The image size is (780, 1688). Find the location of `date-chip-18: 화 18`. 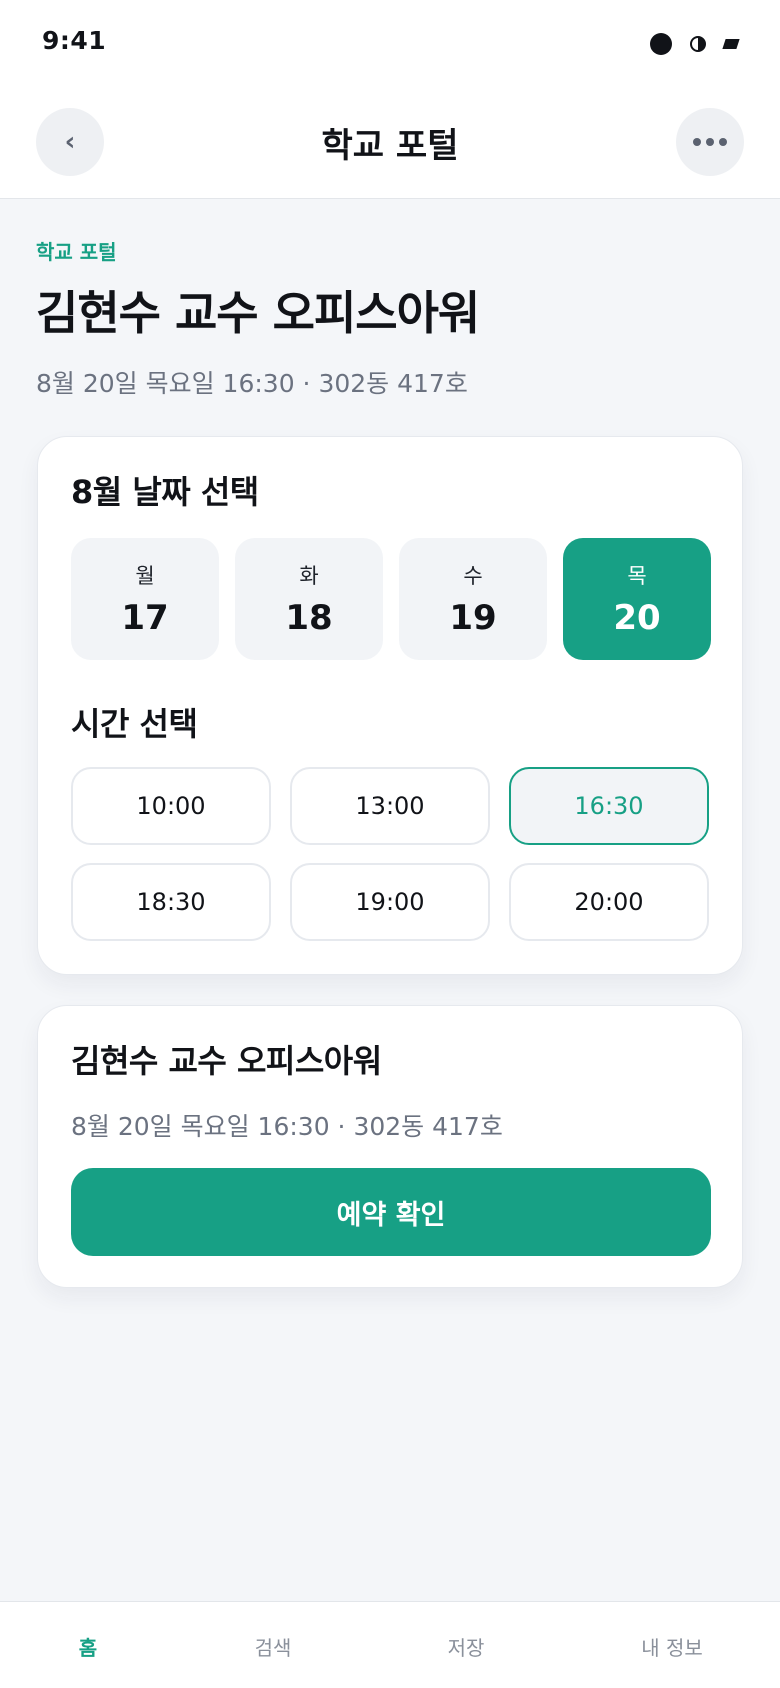

date-chip-18: 화 18 is located at coordinates (309, 599).